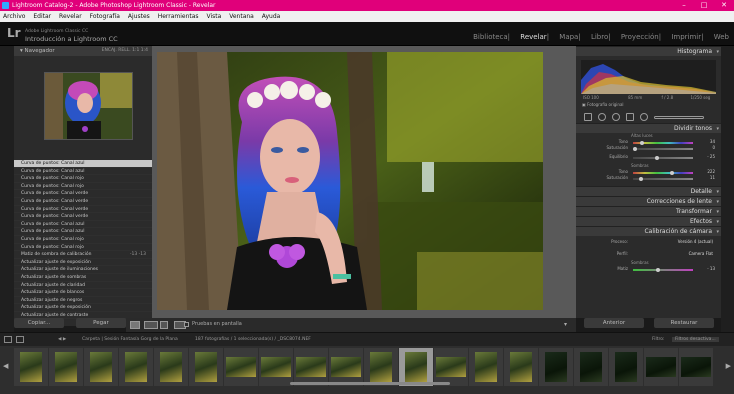 The image size is (734, 394). Describe the element at coordinates (648, 231) in the screenshot. I see `camera-calibration-header: Calibración de cámara` at that location.